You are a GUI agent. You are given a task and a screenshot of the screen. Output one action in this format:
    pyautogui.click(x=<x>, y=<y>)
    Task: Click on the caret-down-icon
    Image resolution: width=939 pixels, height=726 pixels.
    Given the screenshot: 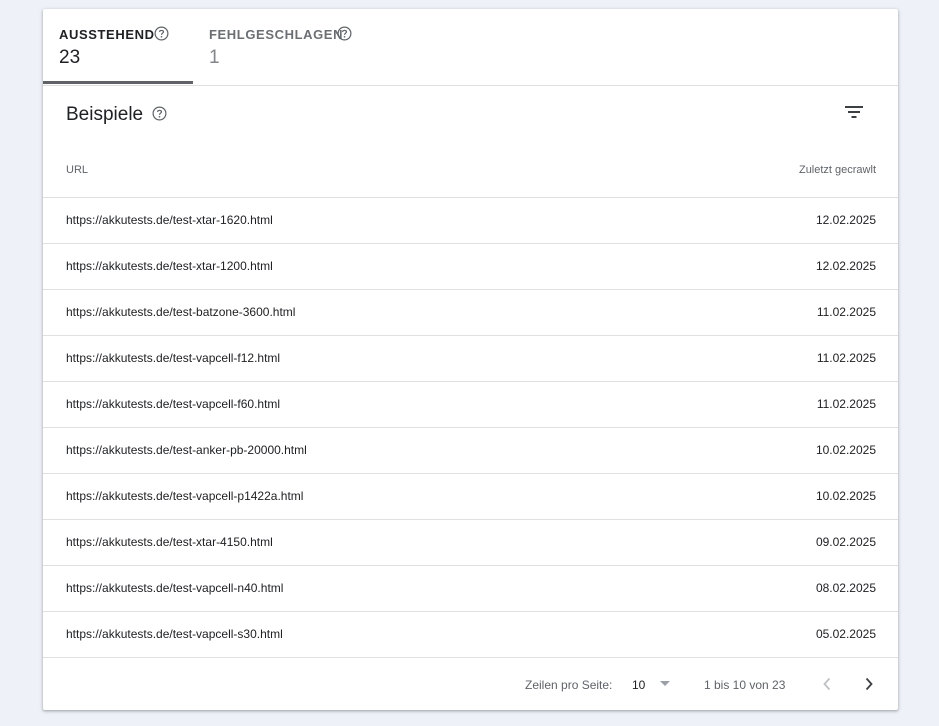 What is the action you would take?
    pyautogui.click(x=665, y=683)
    